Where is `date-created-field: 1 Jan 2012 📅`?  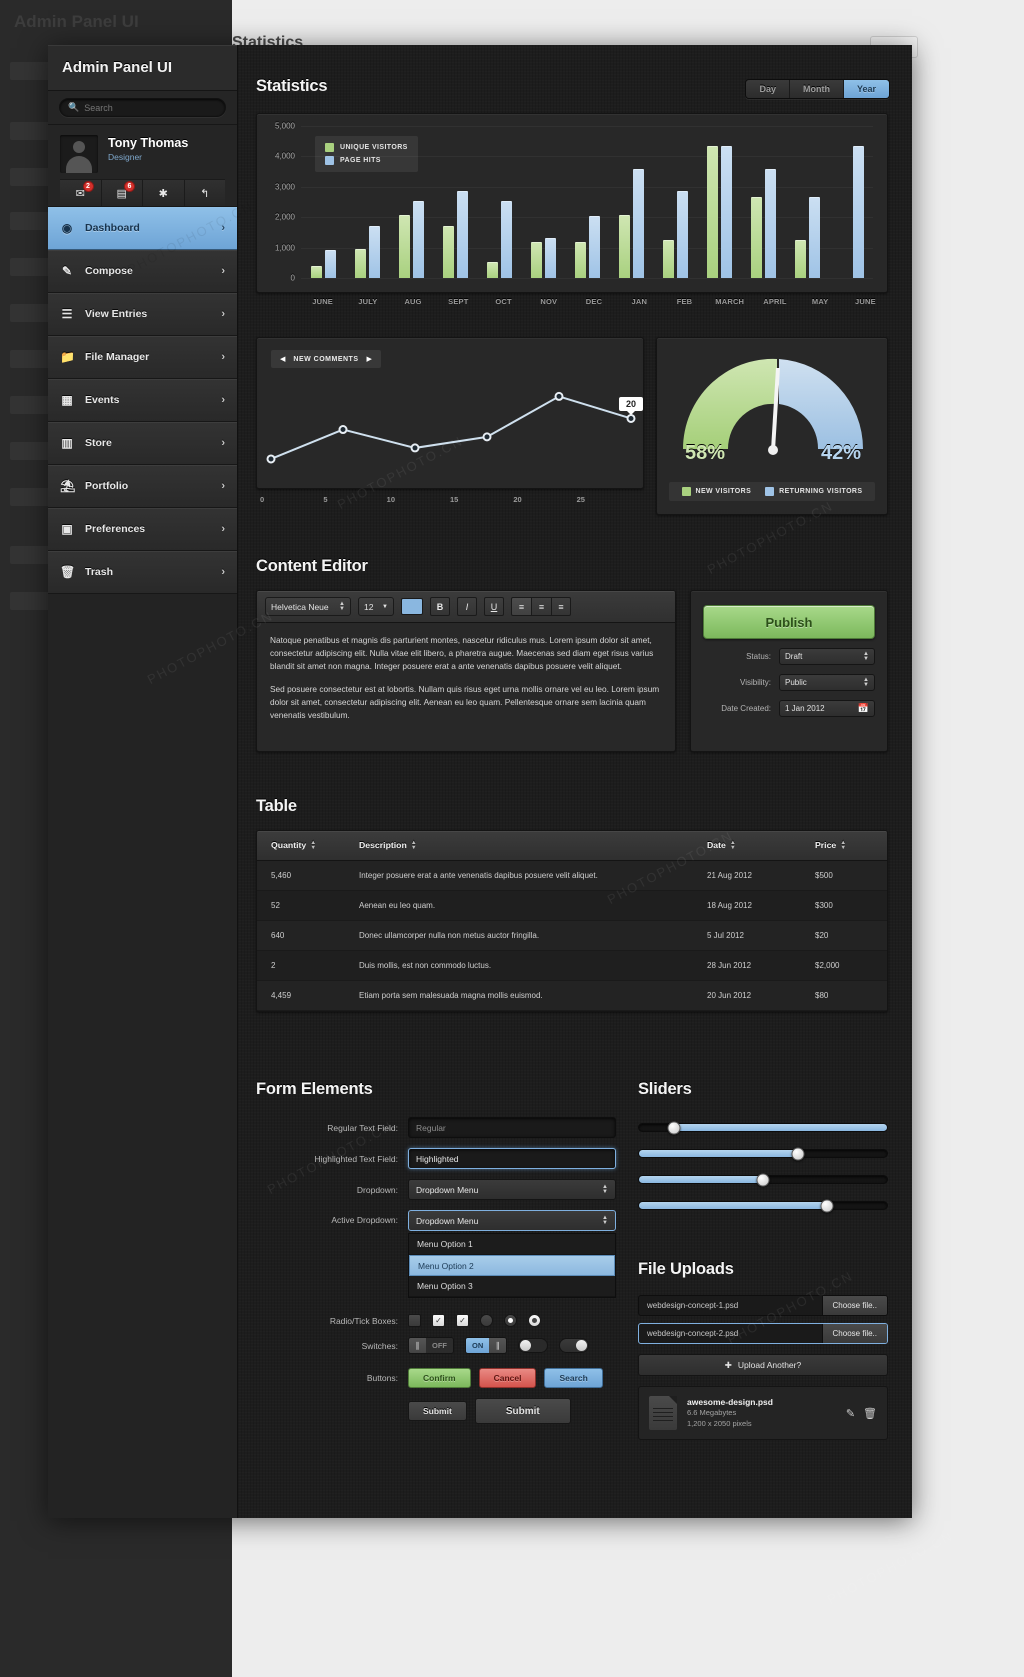
date-created-field: 1 Jan 2012 📅 is located at coordinates (827, 708).